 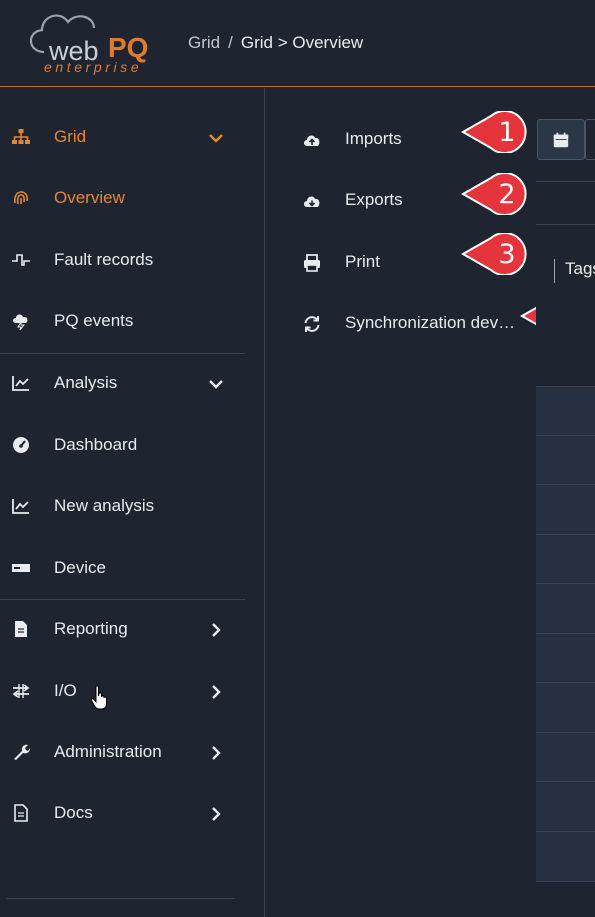 I want to click on tags-column-header: Tags, so click(x=574, y=271).